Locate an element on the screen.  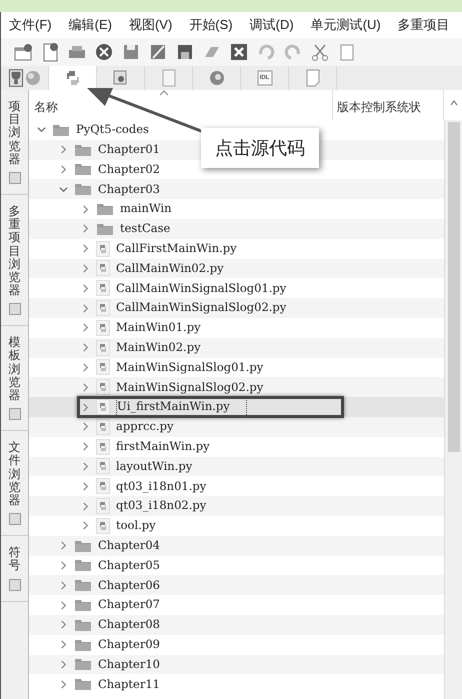
close-icon is located at coordinates (104, 52).